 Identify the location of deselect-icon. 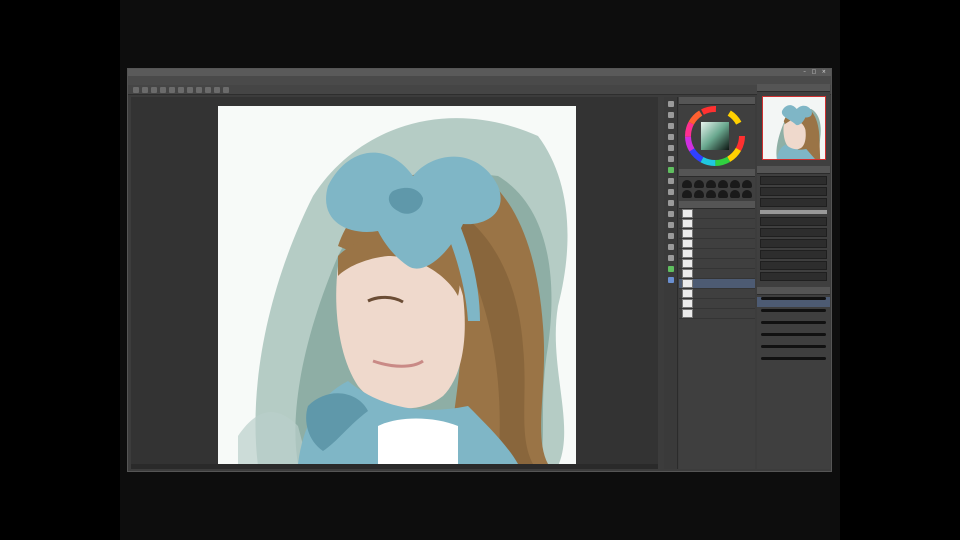
(208, 89).